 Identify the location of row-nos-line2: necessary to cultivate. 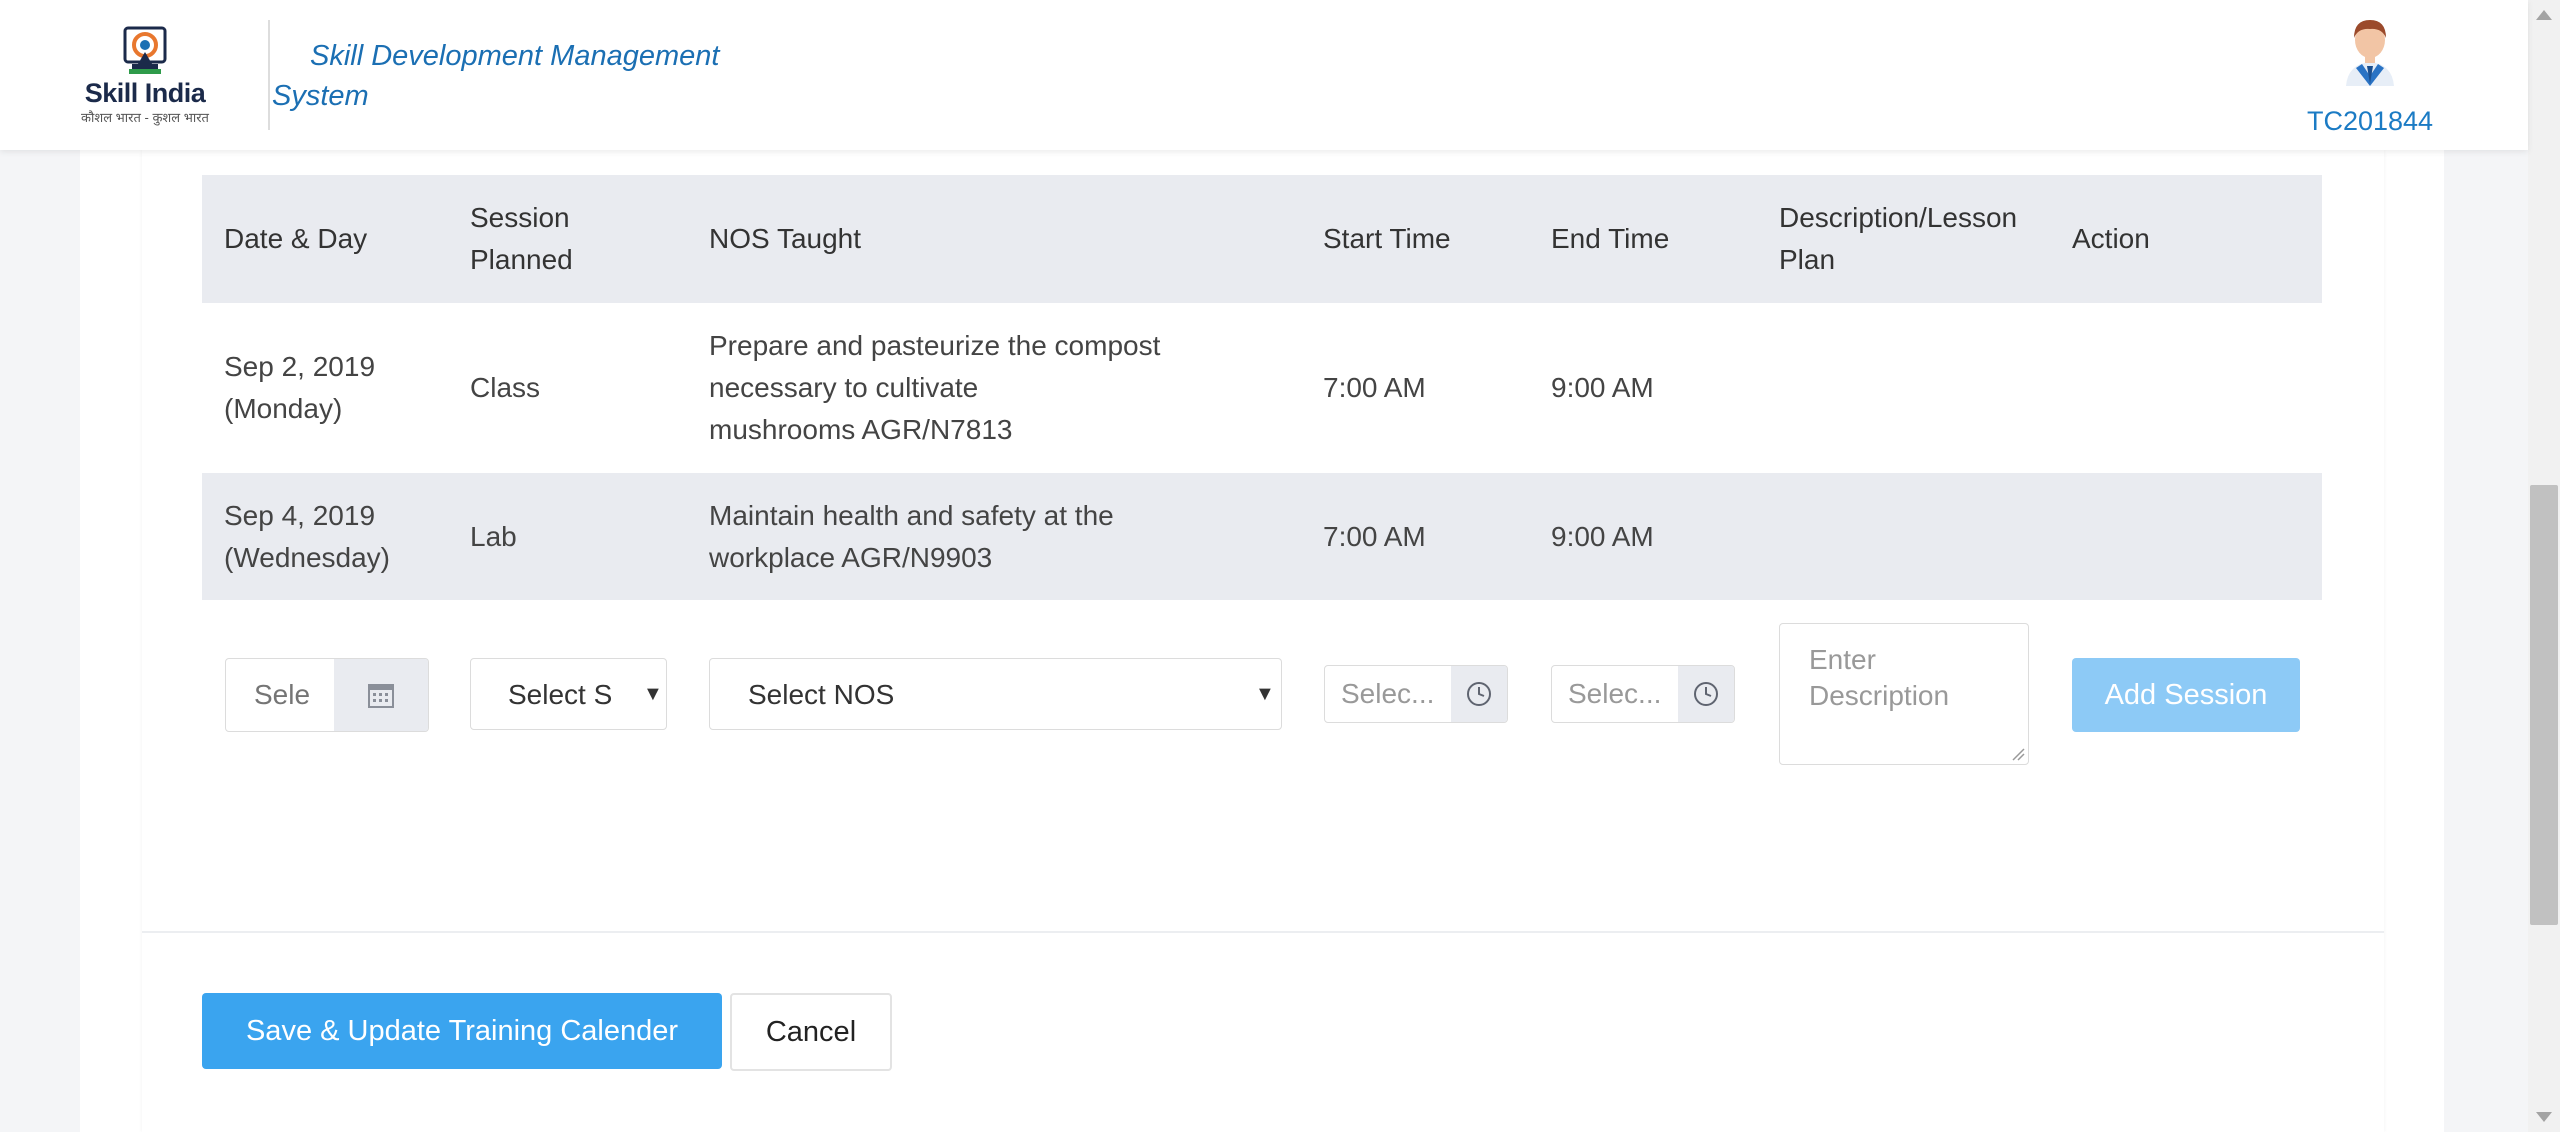
(844, 387).